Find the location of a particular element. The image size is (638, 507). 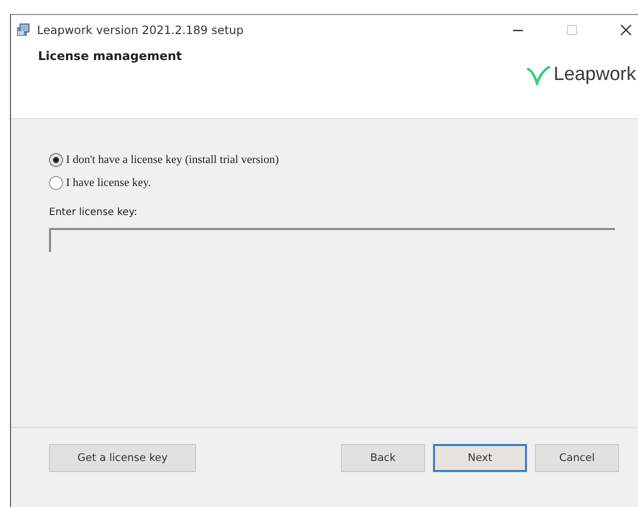

dialog-button: Cancel is located at coordinates (577, 458).